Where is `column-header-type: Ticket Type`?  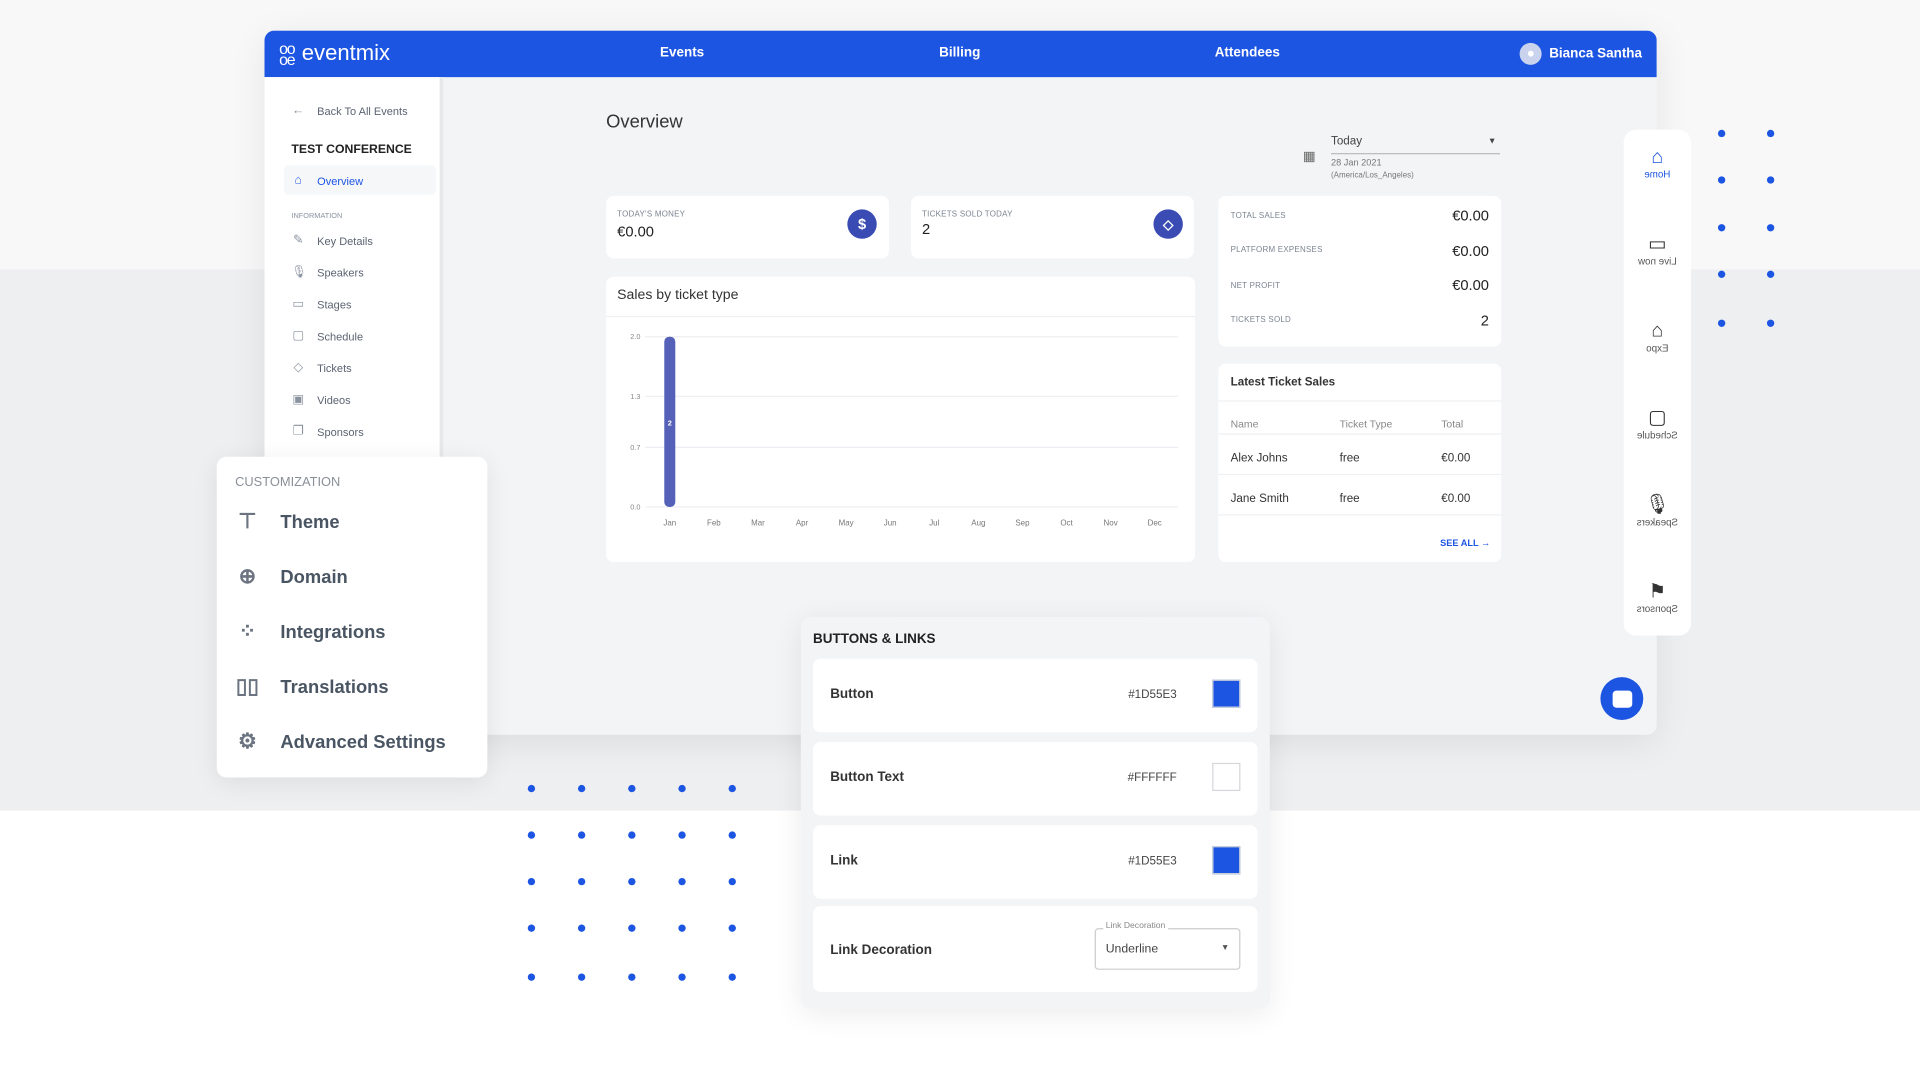
column-header-type: Ticket Type is located at coordinates (1366, 423).